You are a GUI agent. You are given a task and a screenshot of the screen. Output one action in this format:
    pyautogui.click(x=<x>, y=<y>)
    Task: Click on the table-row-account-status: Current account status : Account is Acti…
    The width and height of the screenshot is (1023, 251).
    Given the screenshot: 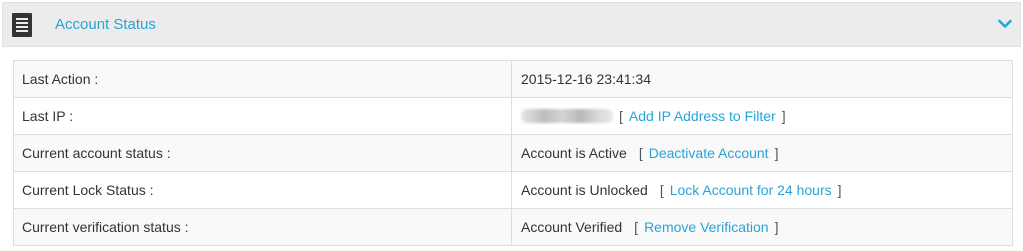 What is the action you would take?
    pyautogui.click(x=513, y=152)
    